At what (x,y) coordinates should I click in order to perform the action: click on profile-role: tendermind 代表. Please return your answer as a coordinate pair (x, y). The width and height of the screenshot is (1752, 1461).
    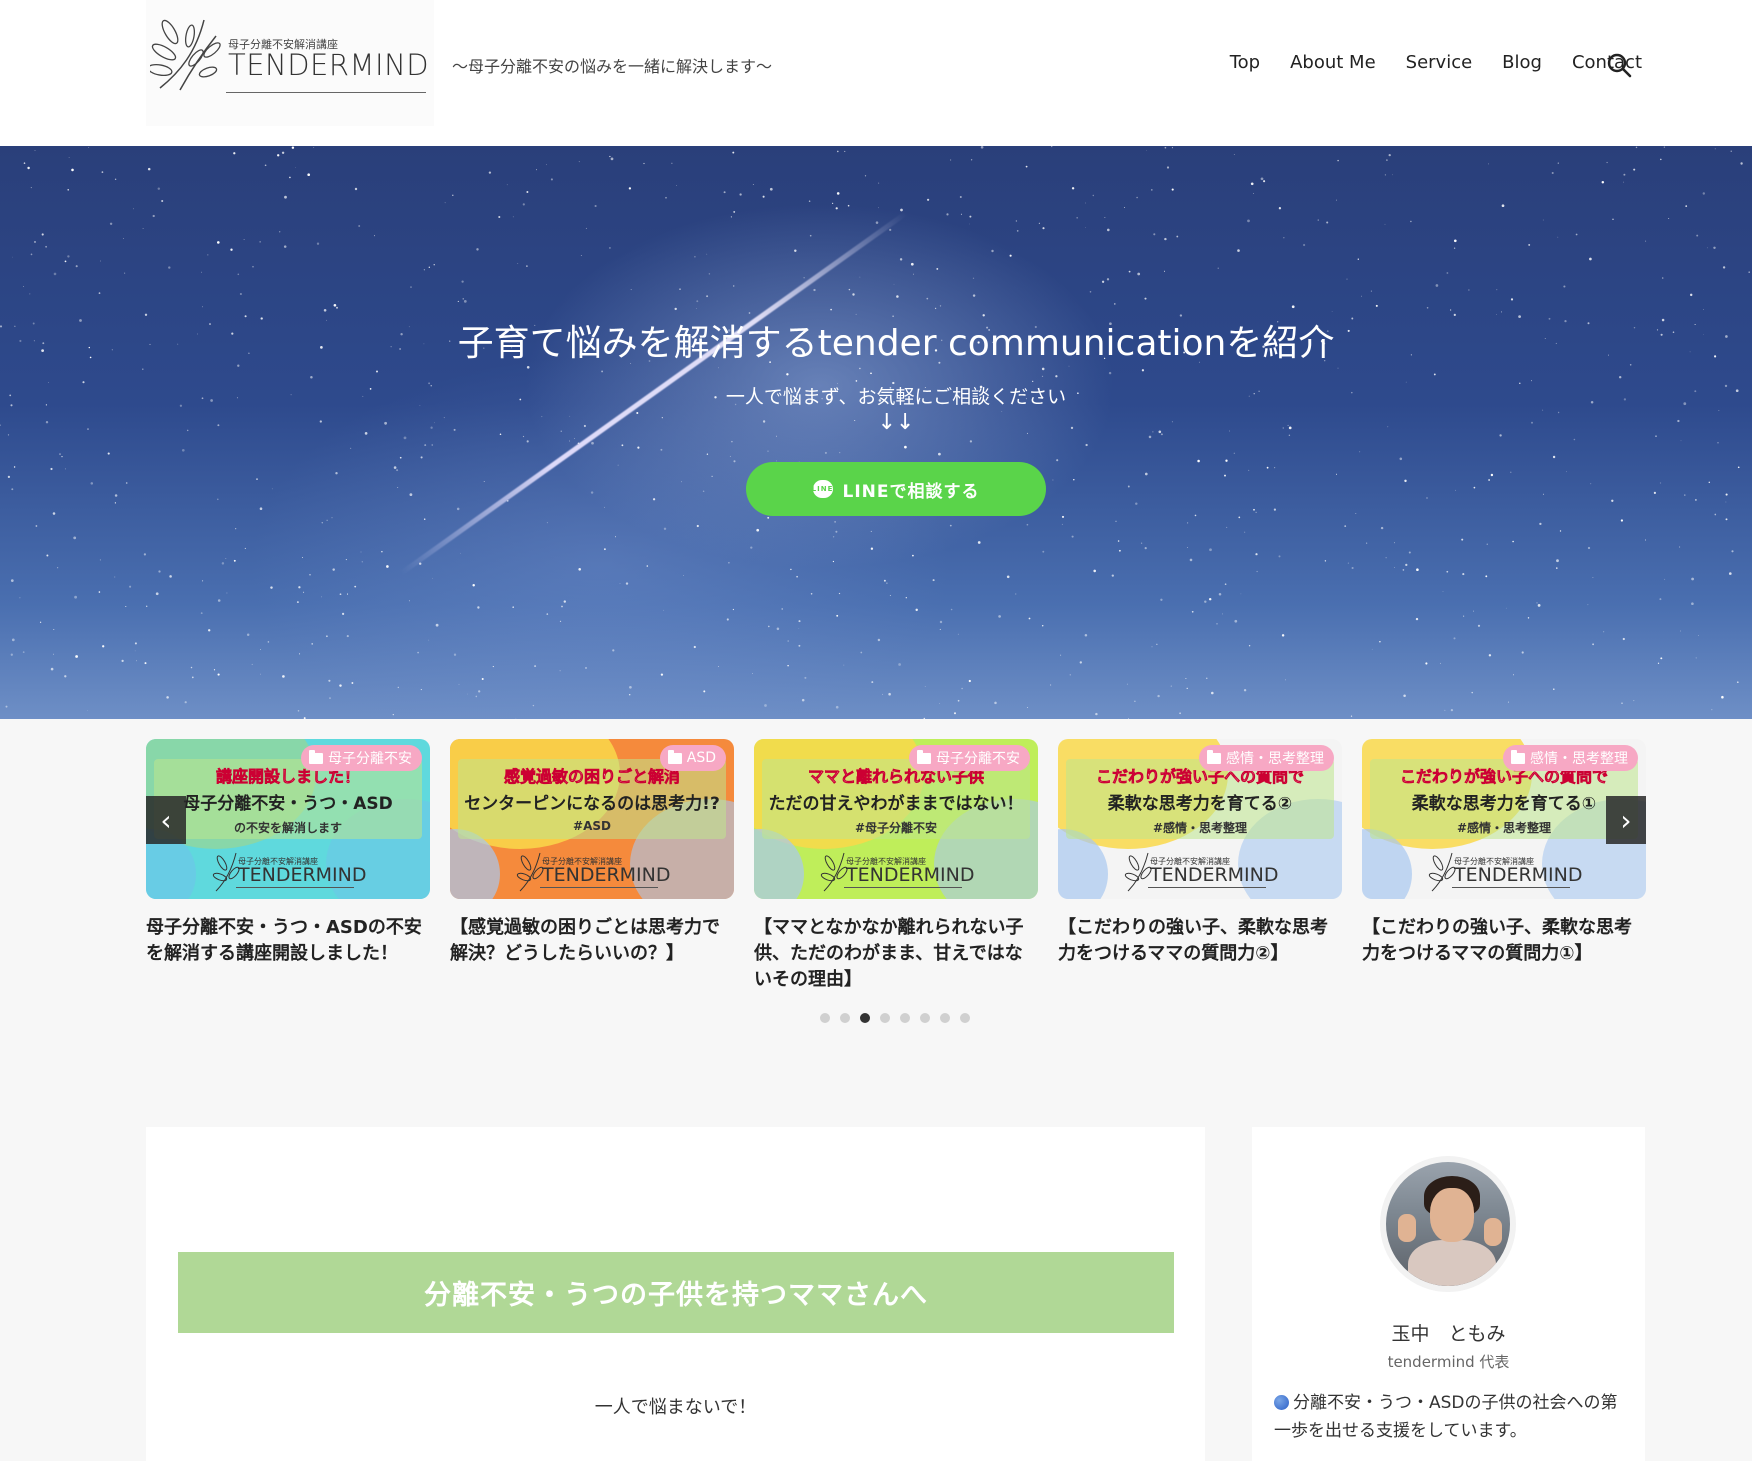
    Looking at the image, I should click on (1448, 1362).